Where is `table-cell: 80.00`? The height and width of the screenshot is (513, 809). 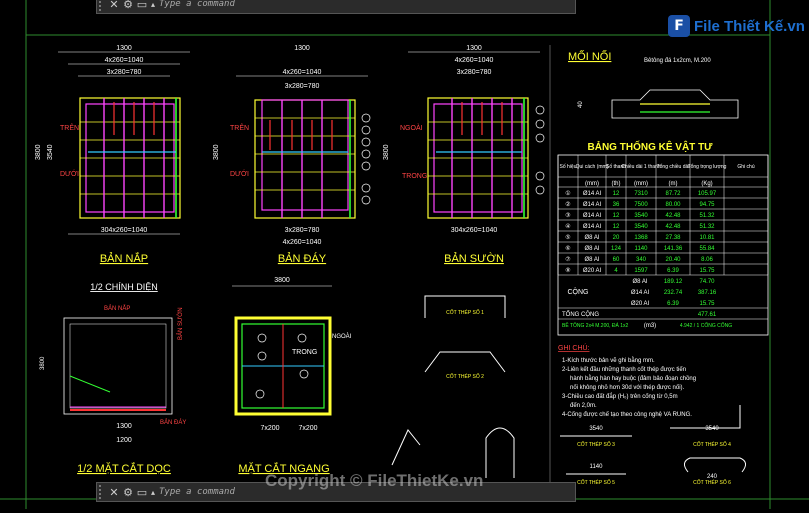 table-cell: 80.00 is located at coordinates (673, 205).